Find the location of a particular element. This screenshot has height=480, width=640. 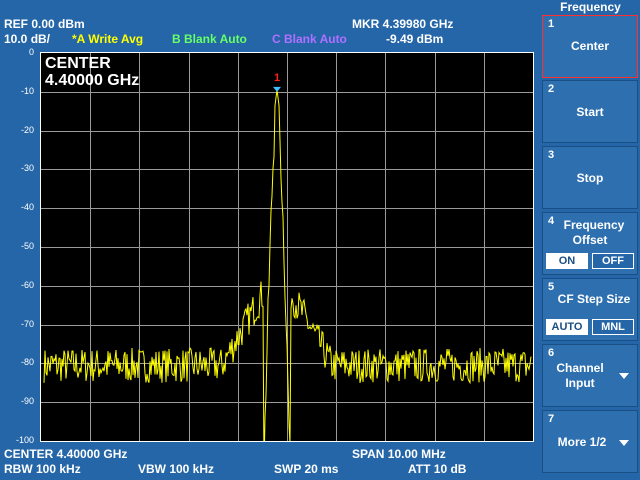

softkey-number: 1 is located at coordinates (551, 24).